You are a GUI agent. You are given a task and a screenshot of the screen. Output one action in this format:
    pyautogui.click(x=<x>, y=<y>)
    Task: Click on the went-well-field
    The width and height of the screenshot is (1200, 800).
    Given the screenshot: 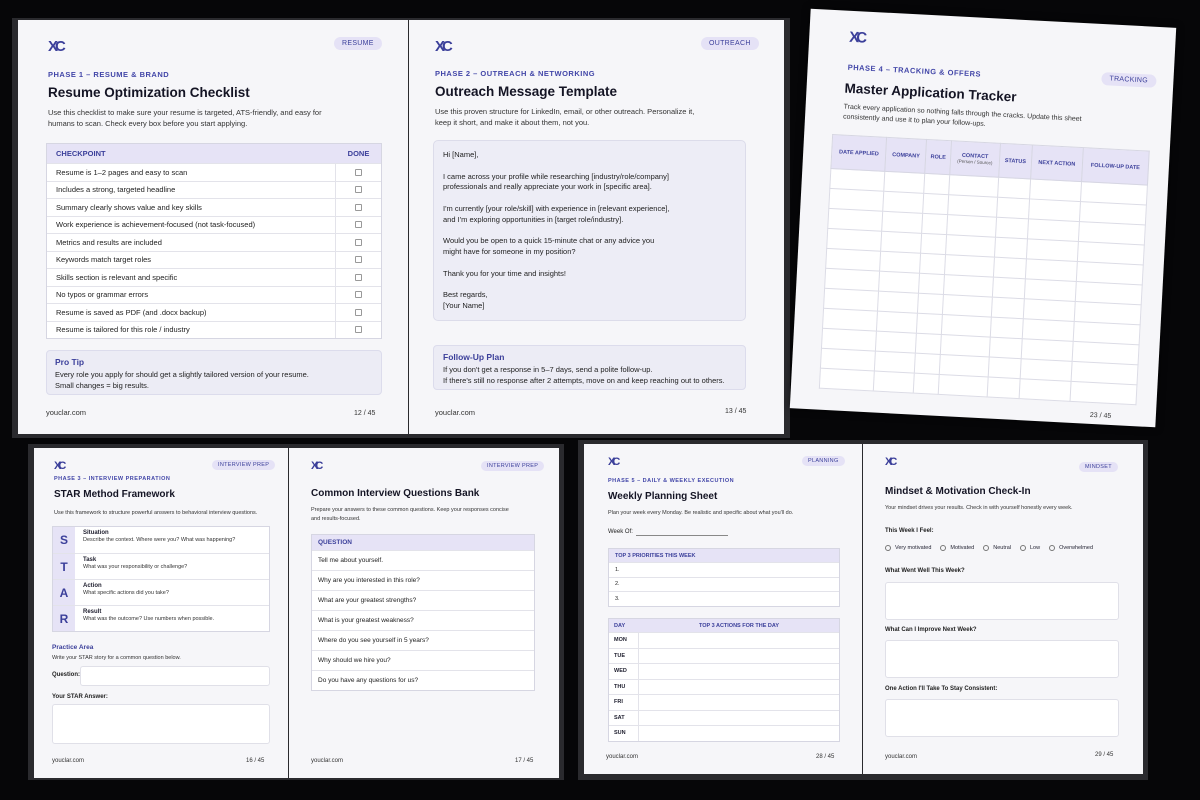 What is the action you would take?
    pyautogui.click(x=1002, y=601)
    